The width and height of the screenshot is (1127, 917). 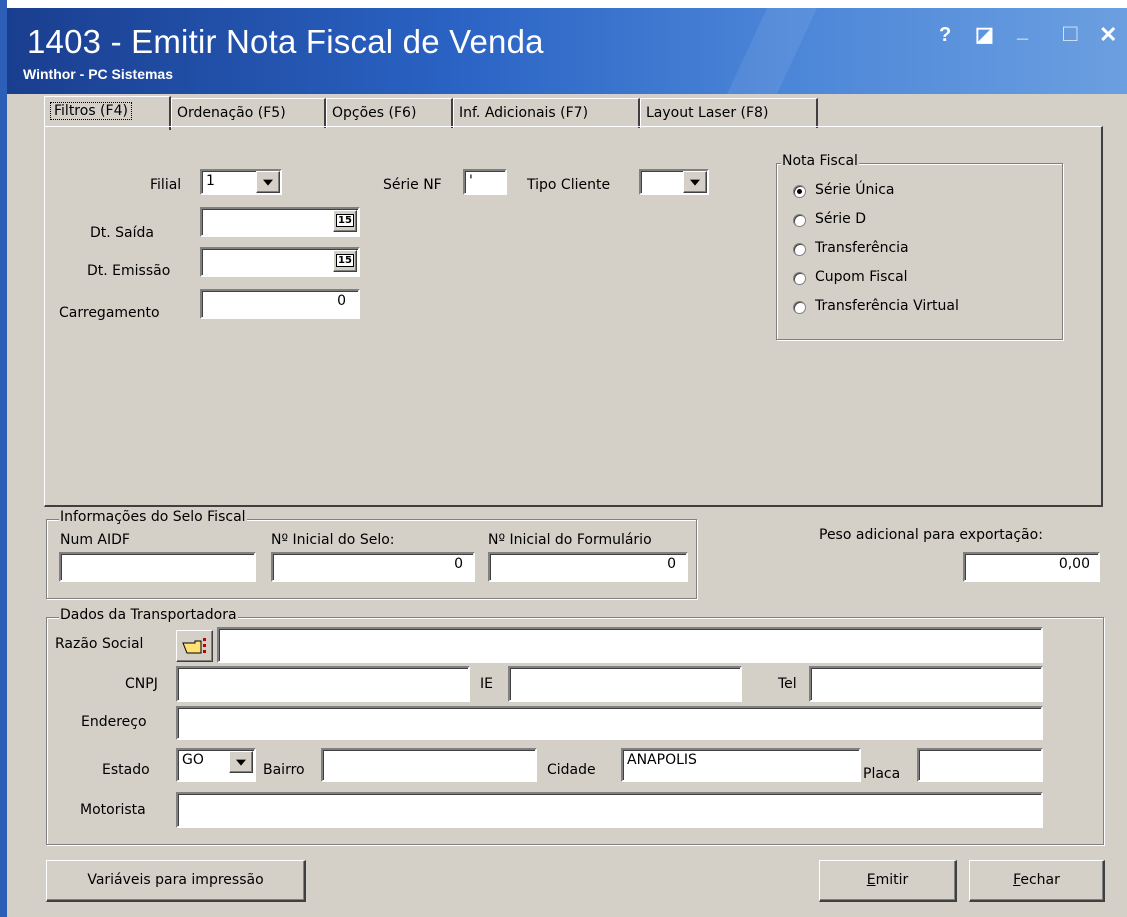 I want to click on transportadora-group-title: Dados da Transportadora, so click(x=148, y=615).